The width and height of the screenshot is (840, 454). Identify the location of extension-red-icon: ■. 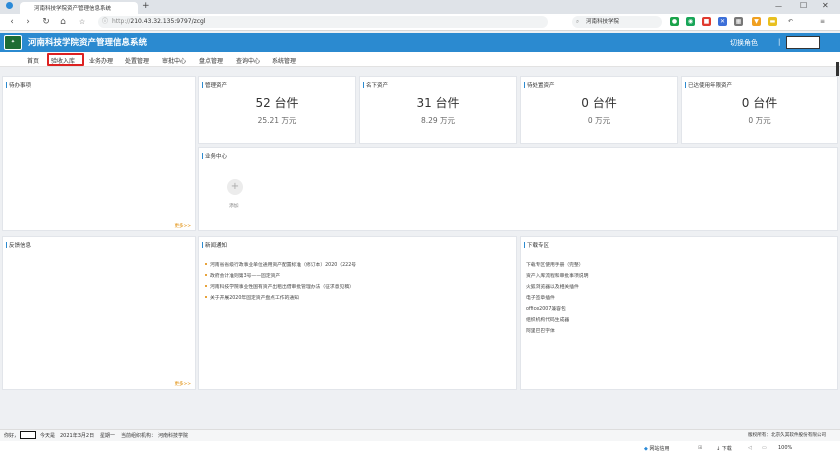
(706, 21).